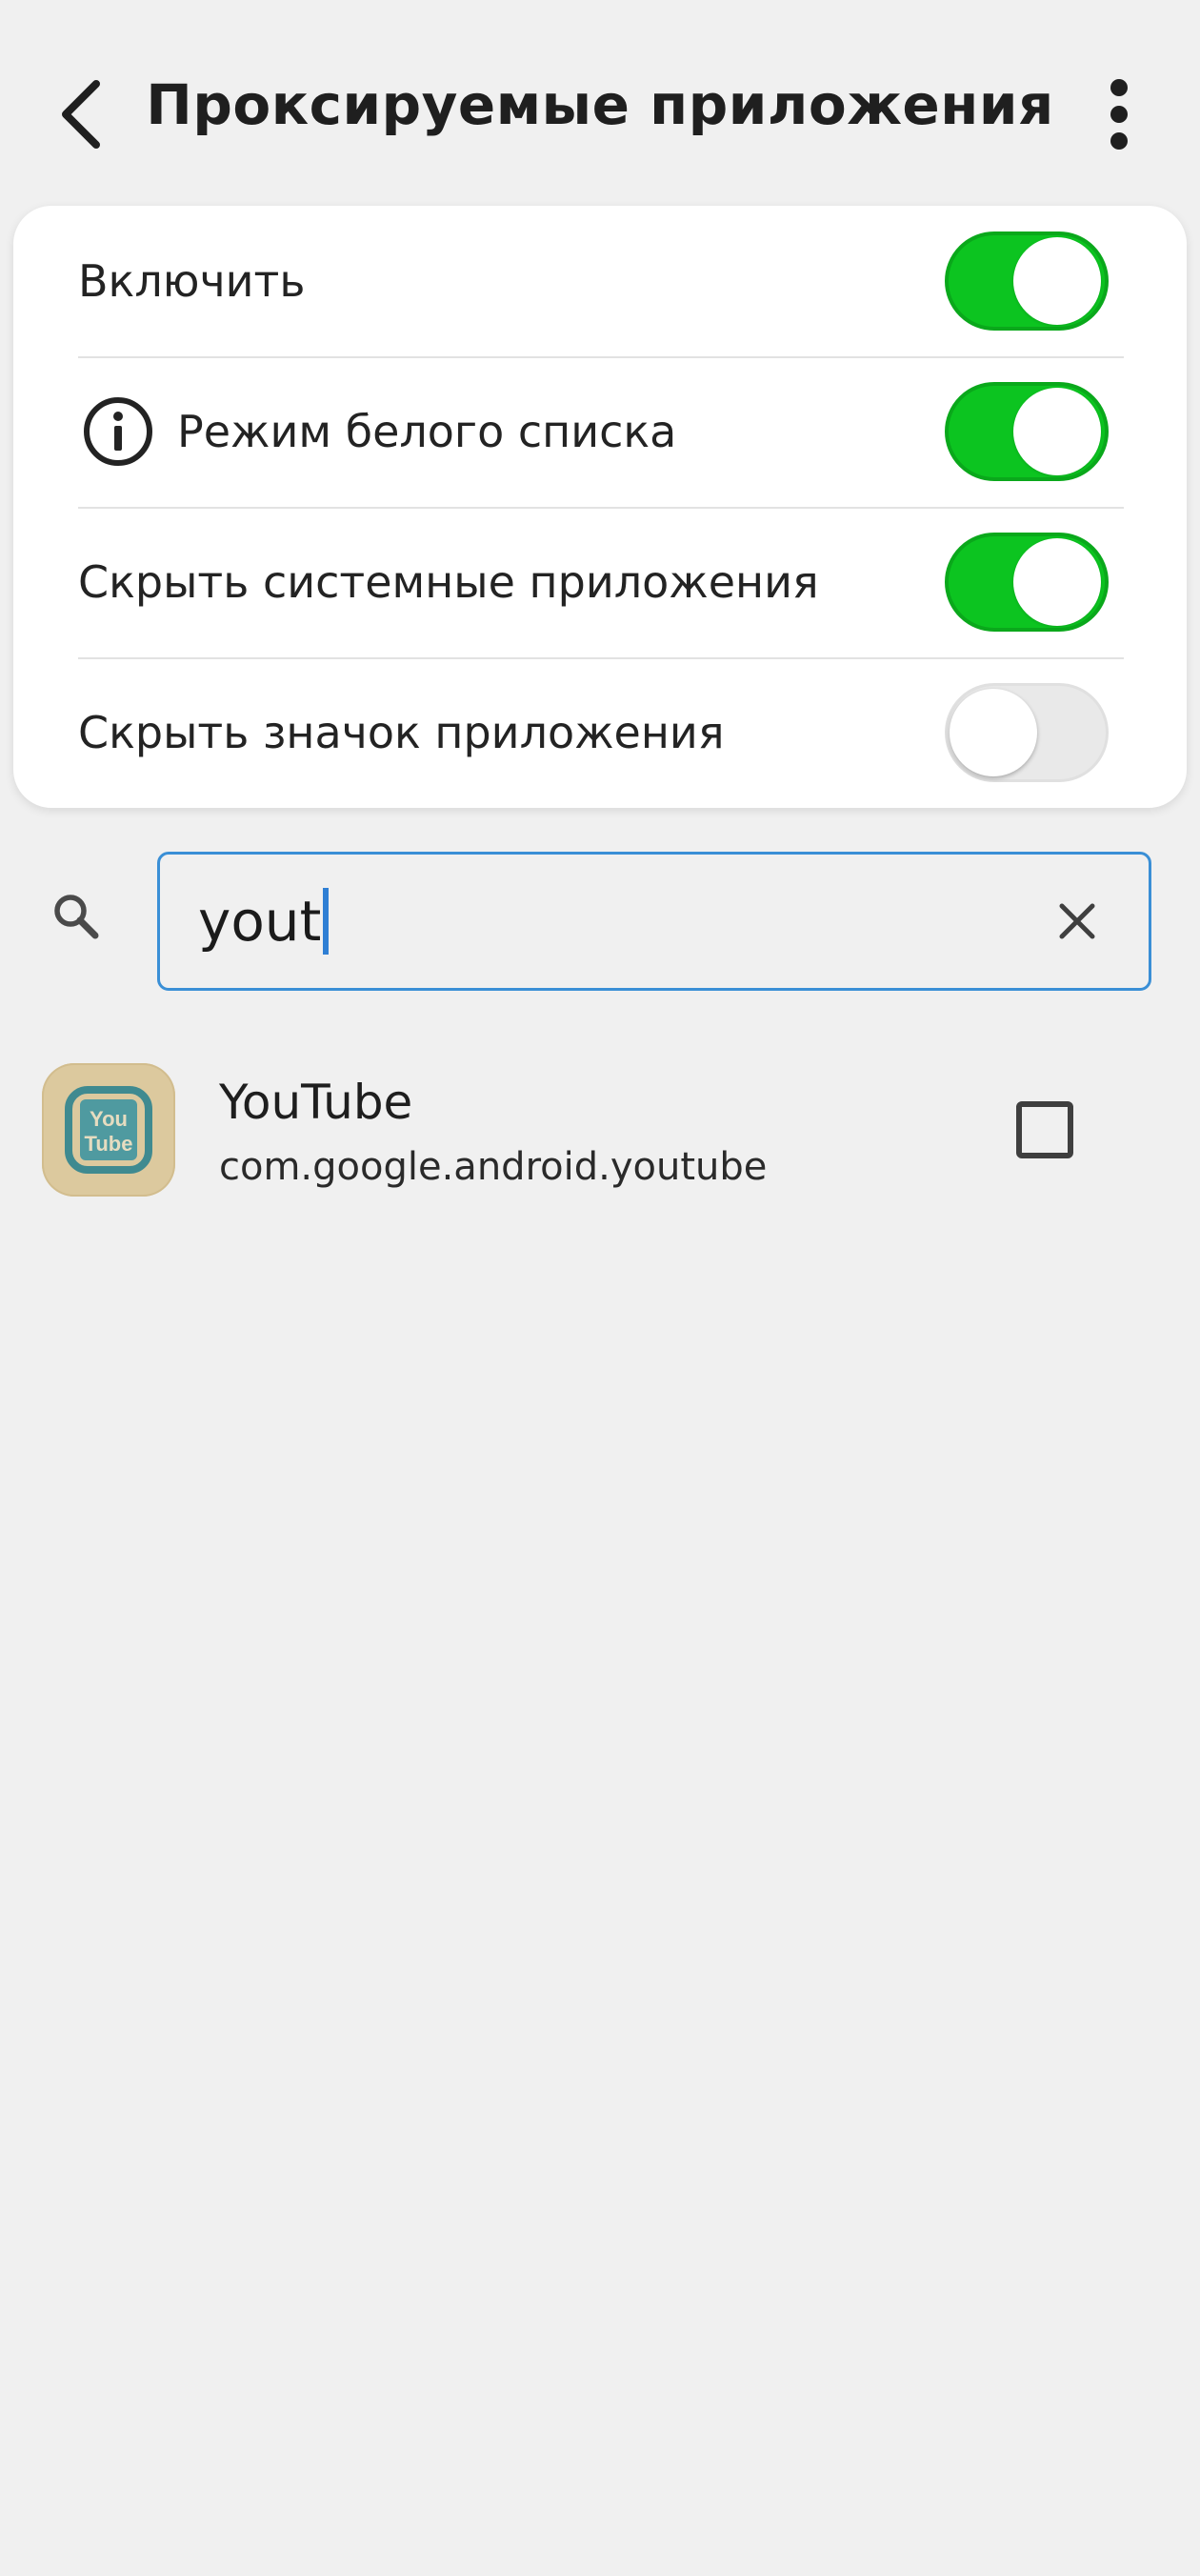  I want to click on youtube-app-icon: You Tube, so click(108, 1130).